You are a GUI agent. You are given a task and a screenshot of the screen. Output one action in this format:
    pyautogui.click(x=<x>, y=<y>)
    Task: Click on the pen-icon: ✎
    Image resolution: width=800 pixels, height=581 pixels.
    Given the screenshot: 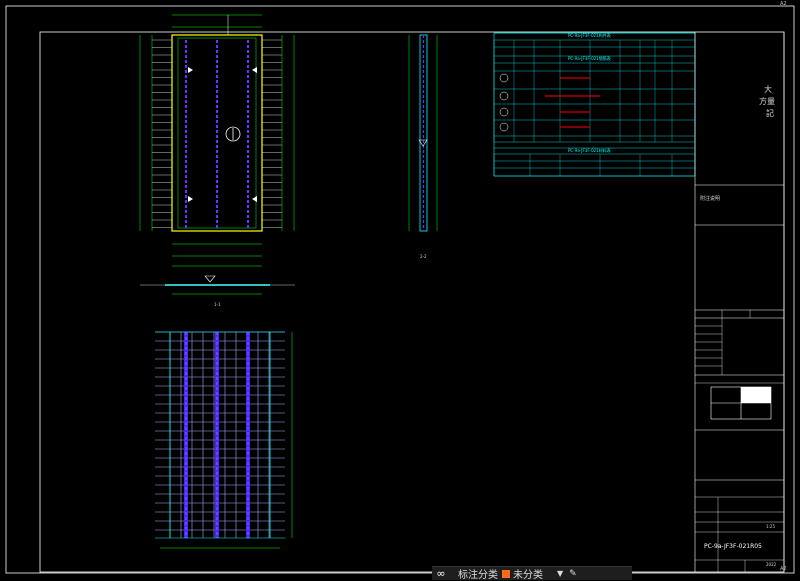 What is the action you would take?
    pyautogui.click(x=573, y=574)
    